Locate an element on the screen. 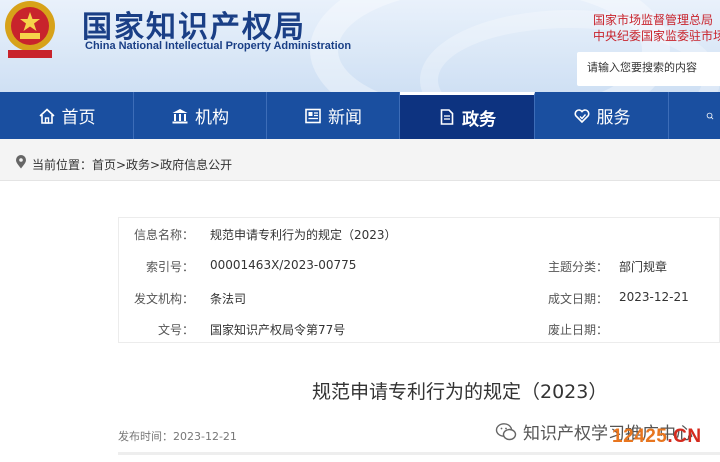  info-agency-value: 条法司 is located at coordinates (228, 299).